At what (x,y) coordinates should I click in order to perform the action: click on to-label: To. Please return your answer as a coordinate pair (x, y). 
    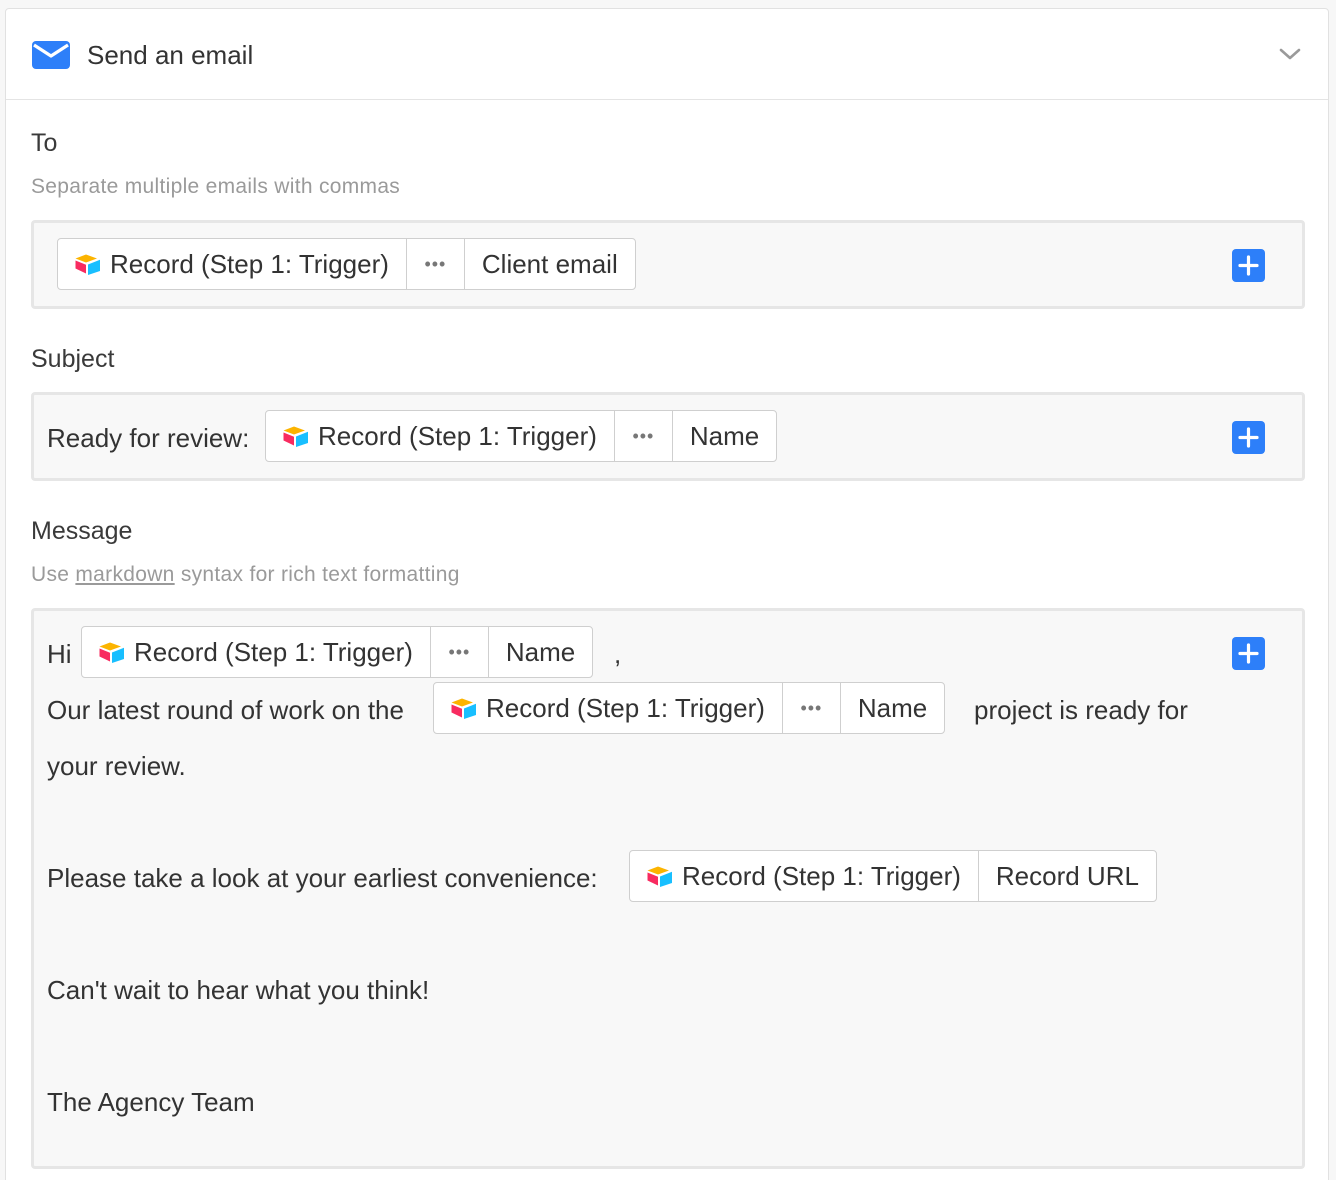
    Looking at the image, I should click on (44, 143).